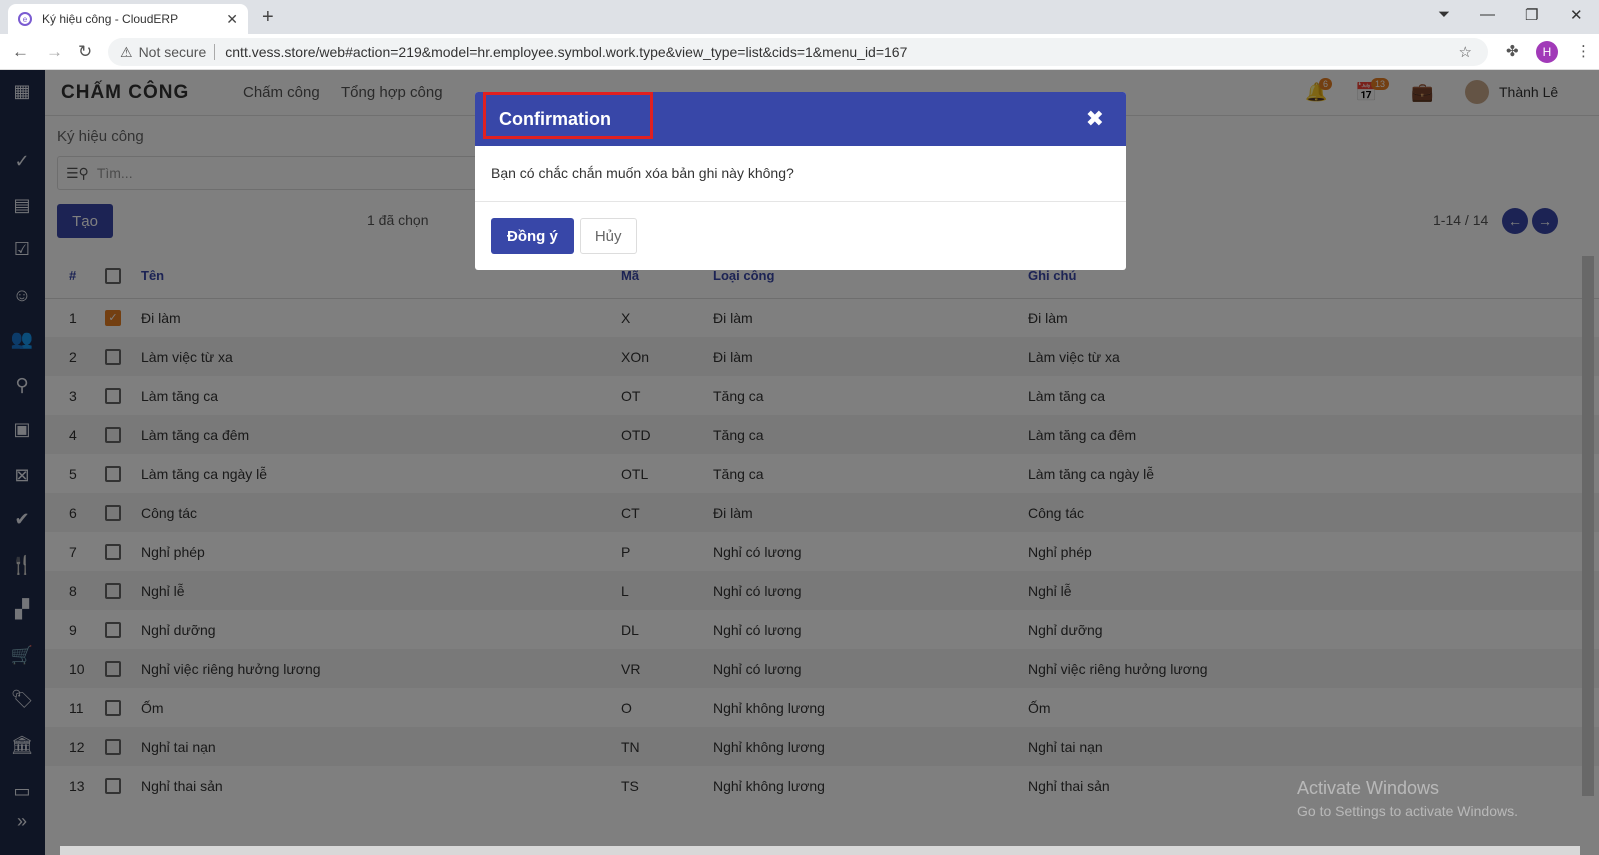 The image size is (1599, 855). I want to click on browser-tabbar: e Ký hiệu công - CloudERP ✕ + ⏷ — ❐ ✕, so click(799, 17).